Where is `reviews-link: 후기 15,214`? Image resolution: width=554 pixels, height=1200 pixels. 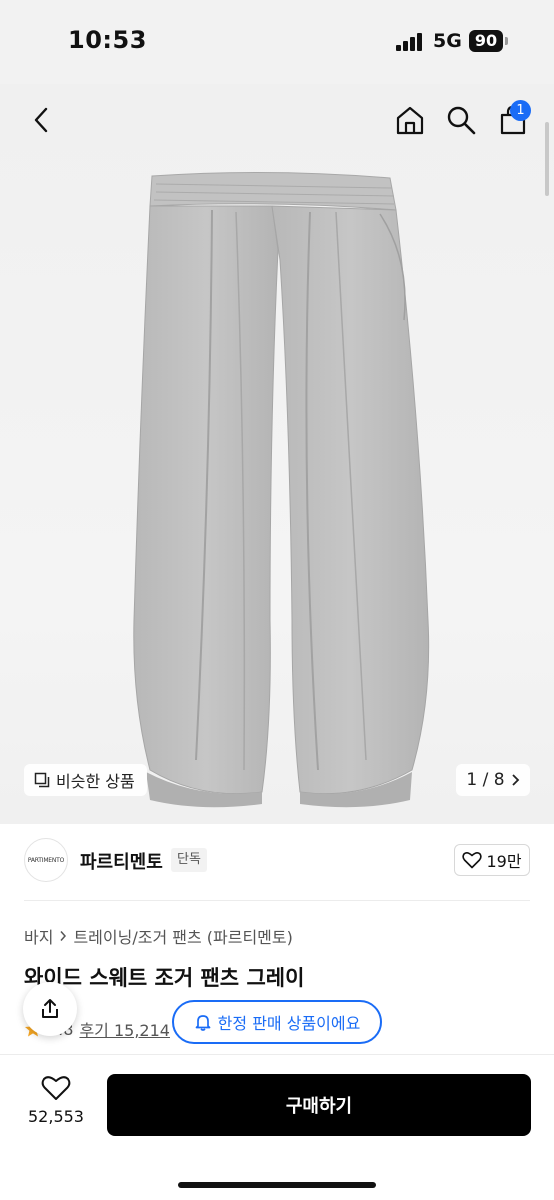
reviews-link: 후기 15,214 is located at coordinates (124, 1029).